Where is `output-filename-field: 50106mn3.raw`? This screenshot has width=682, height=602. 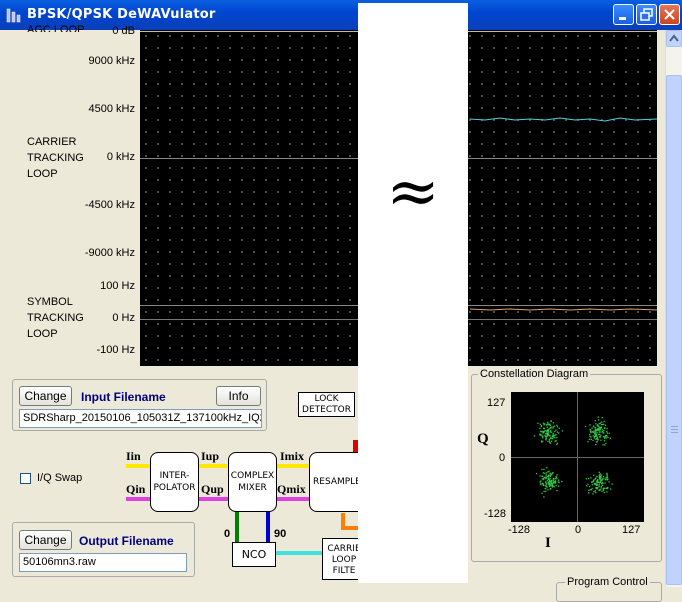 output-filename-field: 50106mn3.raw is located at coordinates (103, 562).